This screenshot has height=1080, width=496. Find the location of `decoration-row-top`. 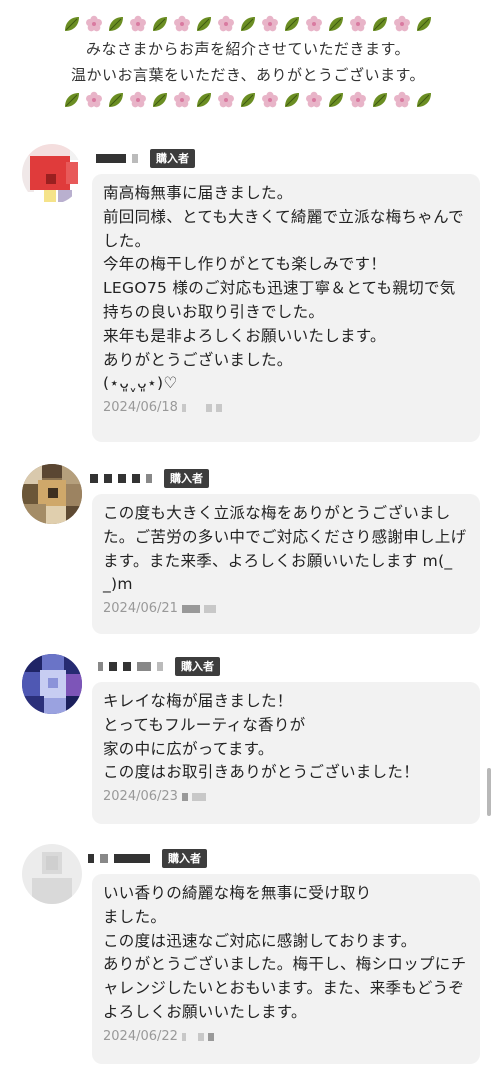

decoration-row-top is located at coordinates (248, 24).